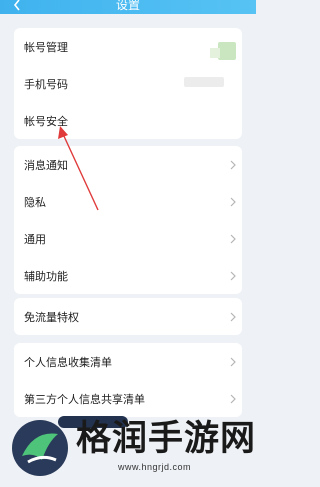 Image resolution: width=320 pixels, height=487 pixels. What do you see at coordinates (68, 362) in the screenshot?
I see `personal-info-collection-label: 个人信息收集清单` at bounding box center [68, 362].